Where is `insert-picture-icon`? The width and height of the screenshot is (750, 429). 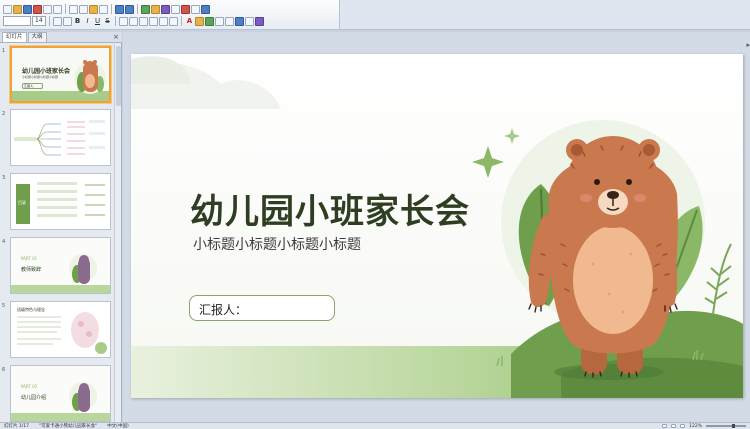
insert-picture-icon is located at coordinates (155, 9).